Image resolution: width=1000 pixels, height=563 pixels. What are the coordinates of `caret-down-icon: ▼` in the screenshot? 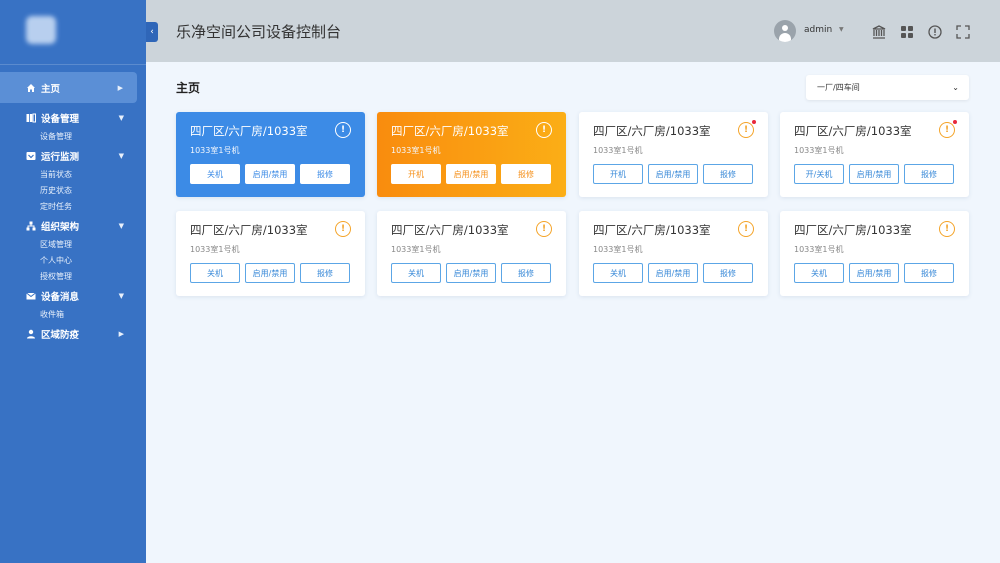 It's located at (841, 29).